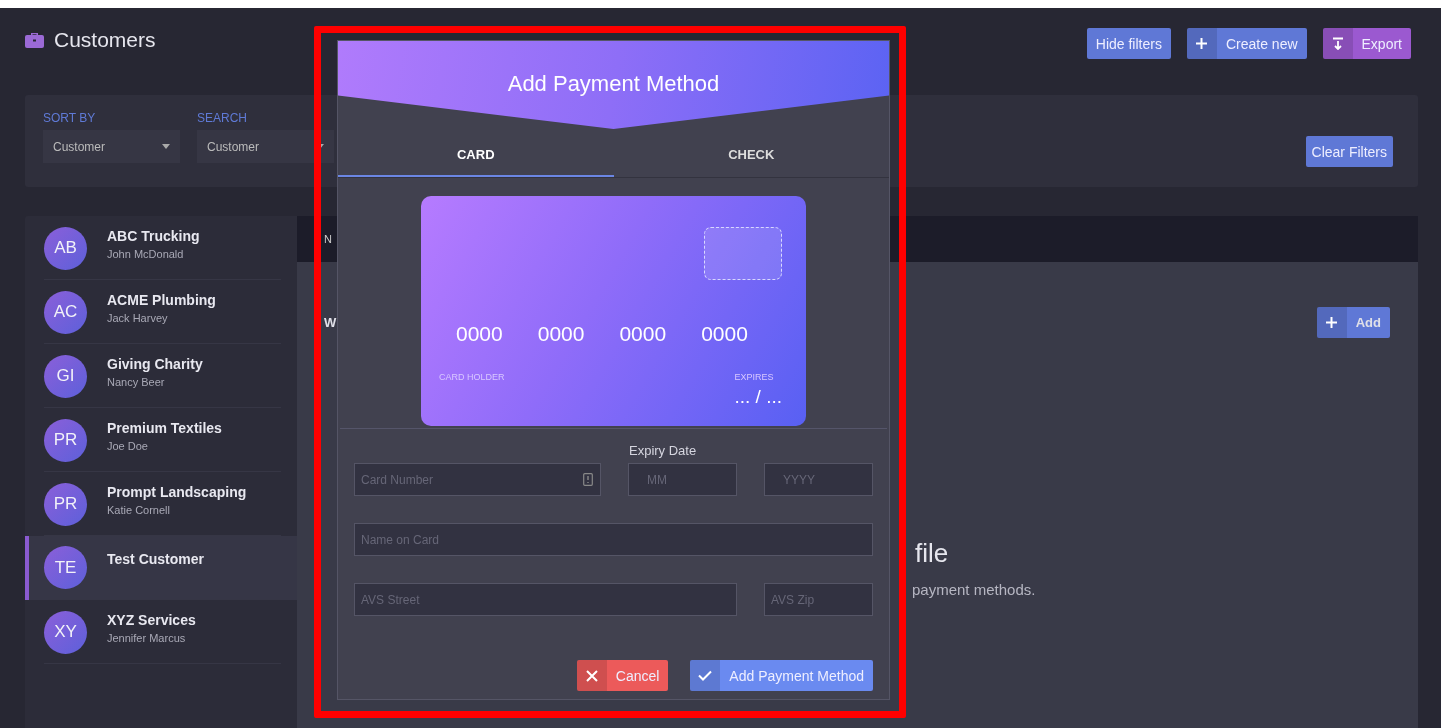 This screenshot has height=728, width=1441. What do you see at coordinates (111, 146) in the screenshot?
I see `sort-by-select: Customer` at bounding box center [111, 146].